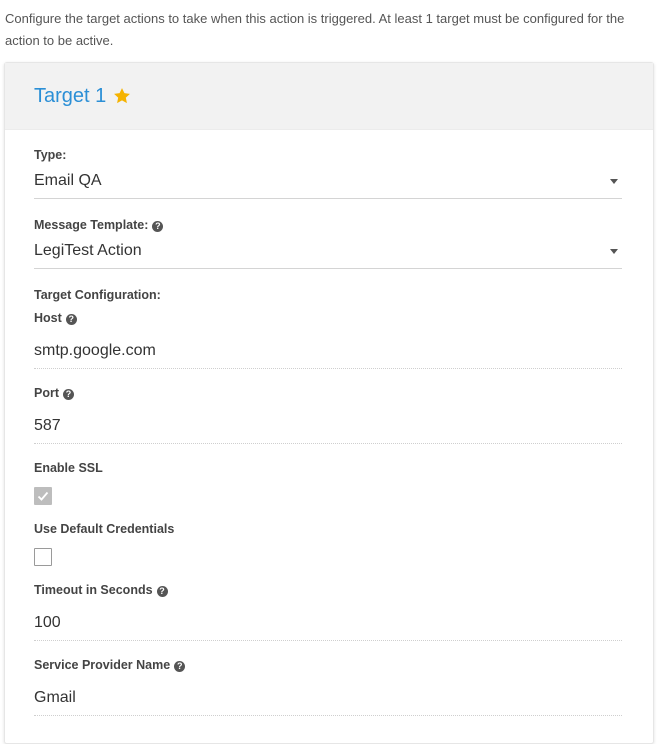 This screenshot has width=668, height=744. What do you see at coordinates (47, 622) in the screenshot?
I see `timeout-value: 100` at bounding box center [47, 622].